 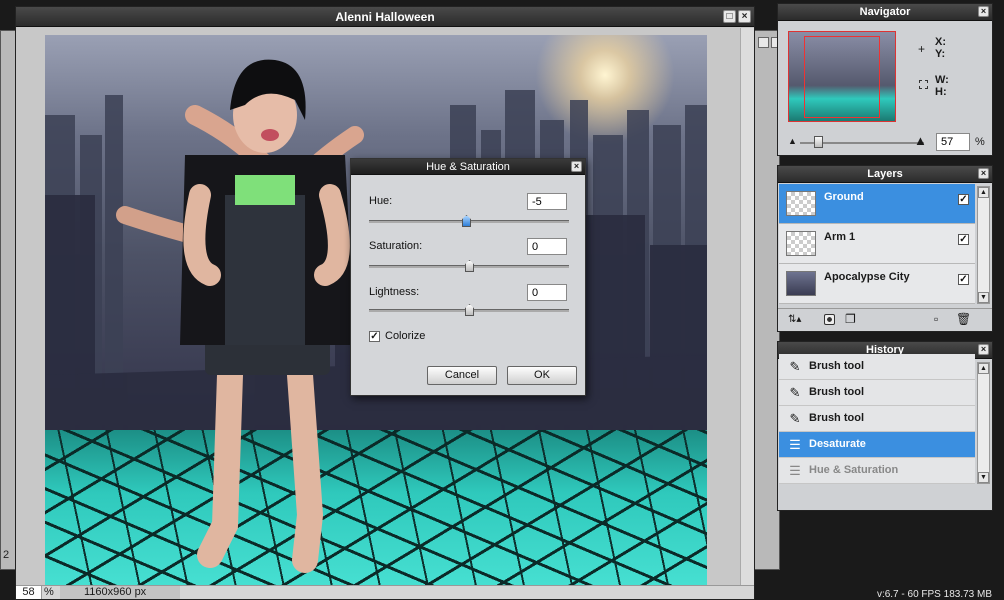 I want to click on dialog-title-bar: Hue & Saturation ×, so click(x=468, y=167).